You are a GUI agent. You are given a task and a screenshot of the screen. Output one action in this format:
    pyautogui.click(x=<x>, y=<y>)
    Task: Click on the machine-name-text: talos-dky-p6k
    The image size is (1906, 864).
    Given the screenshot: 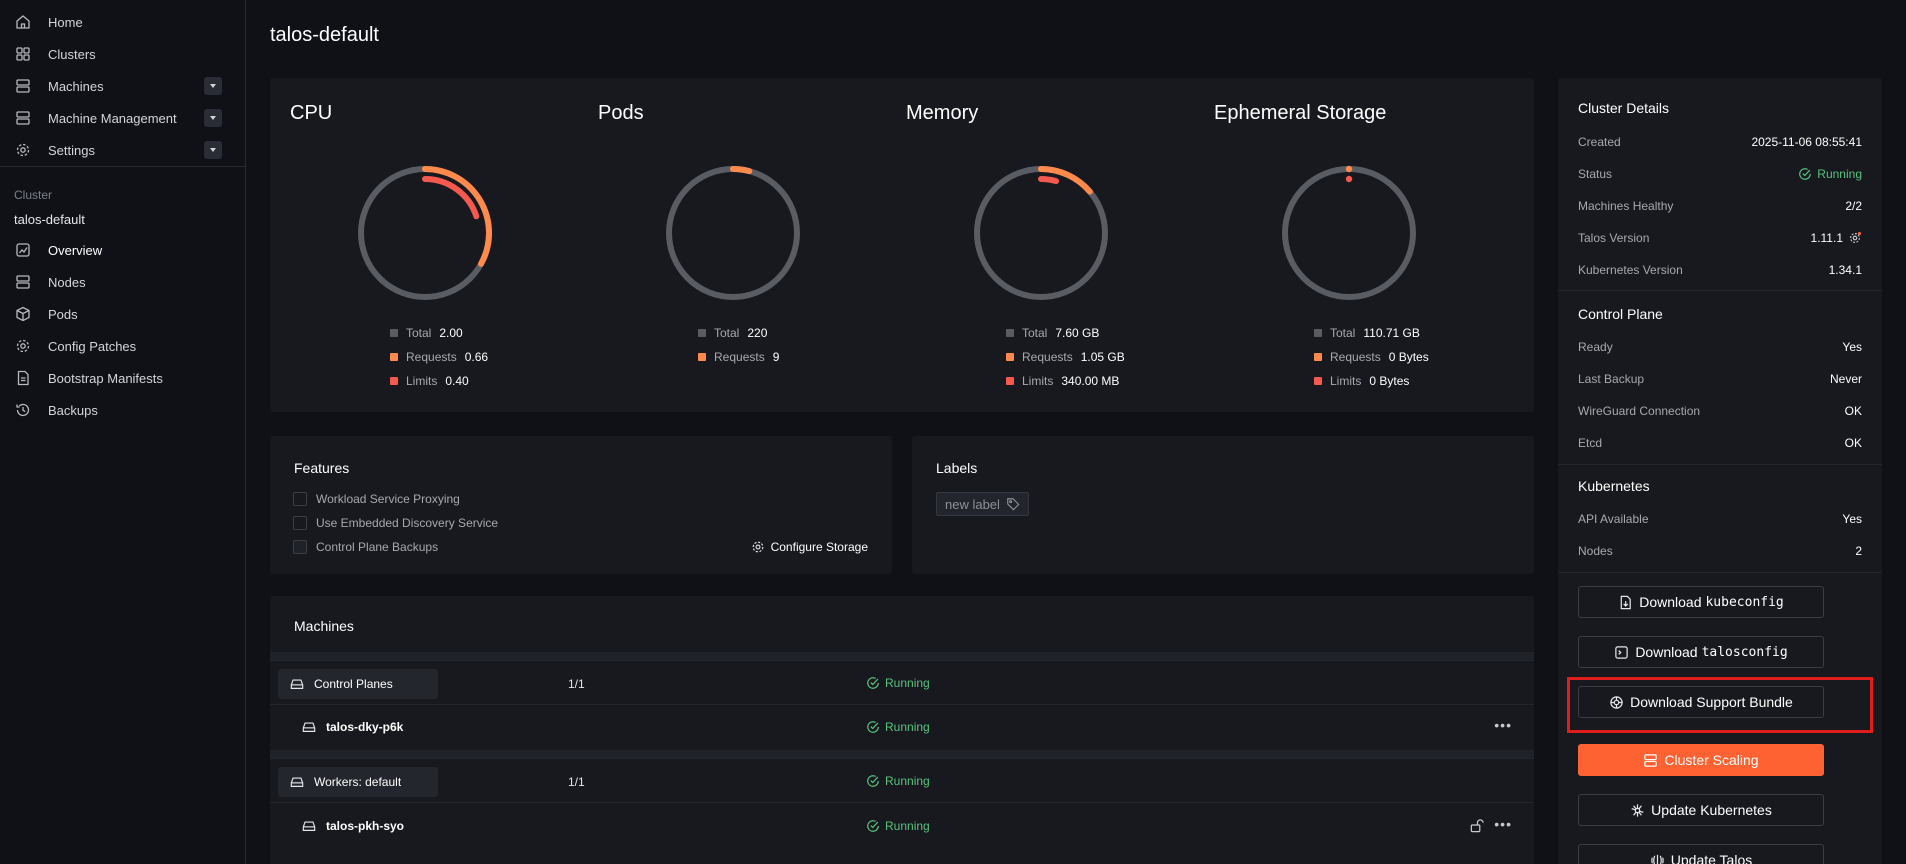 What is the action you would take?
    pyautogui.click(x=365, y=727)
    